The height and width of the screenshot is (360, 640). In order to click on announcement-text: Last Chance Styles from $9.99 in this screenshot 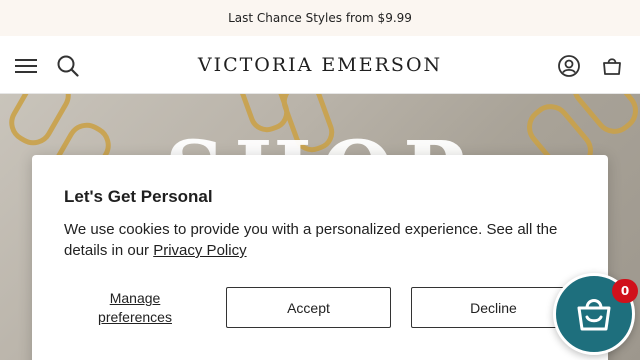, I will do `click(320, 18)`.